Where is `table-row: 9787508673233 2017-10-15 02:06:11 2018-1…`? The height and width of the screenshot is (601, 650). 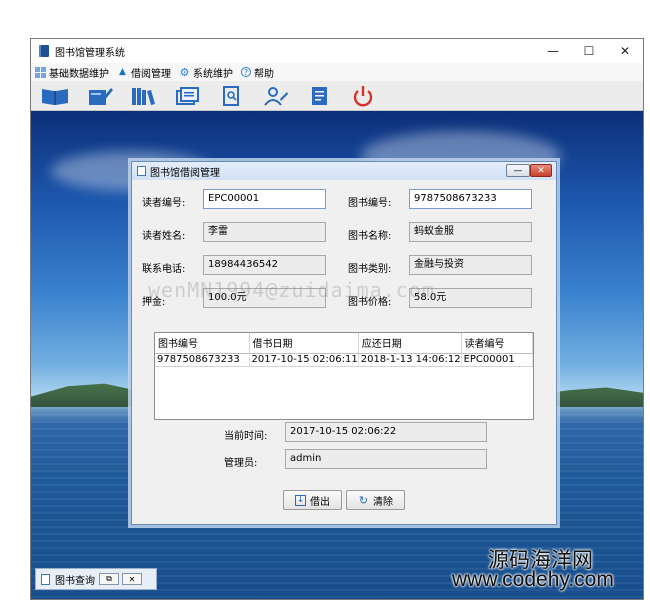
table-row: 9787508673233 2017-10-15 02:06:11 2018-1… is located at coordinates (344, 360).